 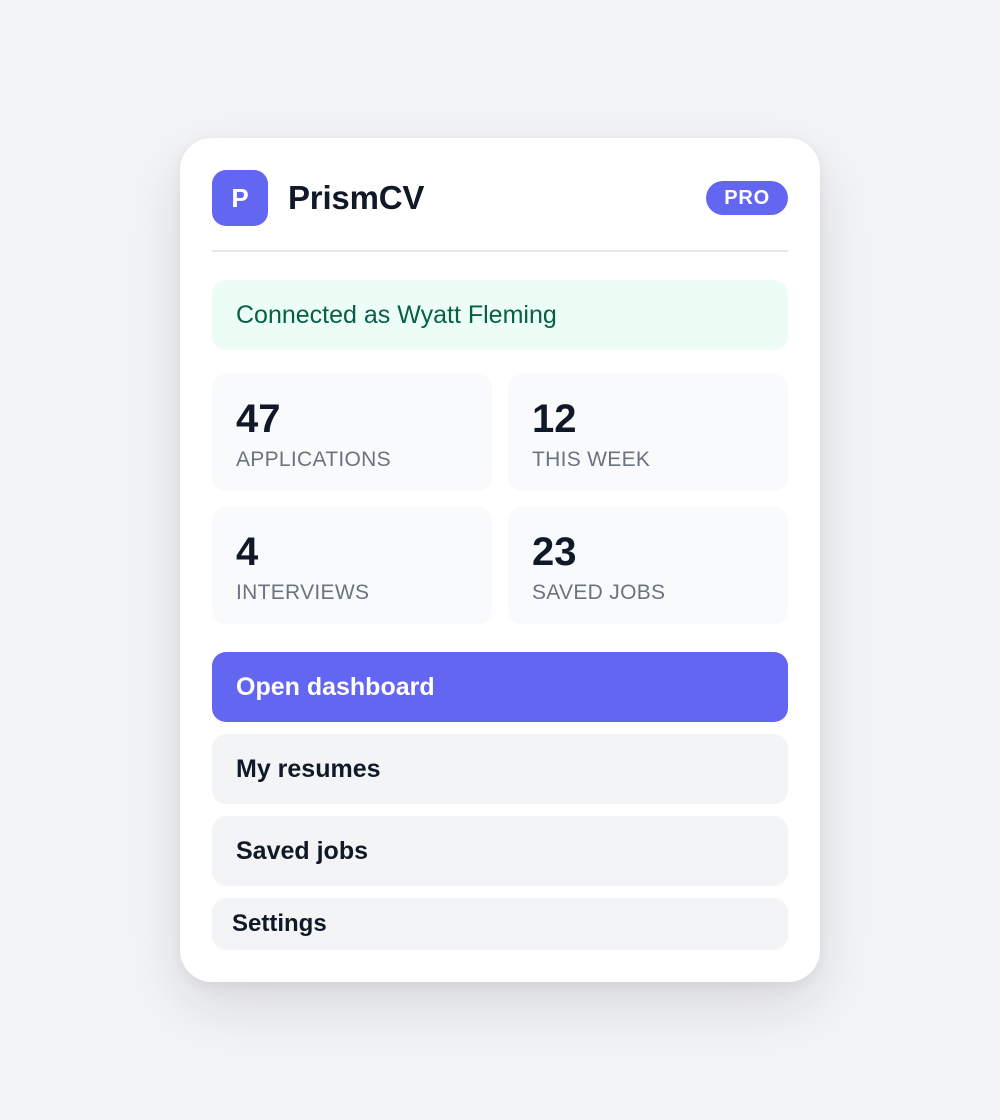 I want to click on stat-this-week: 12 THIS WEEK, so click(x=648, y=432).